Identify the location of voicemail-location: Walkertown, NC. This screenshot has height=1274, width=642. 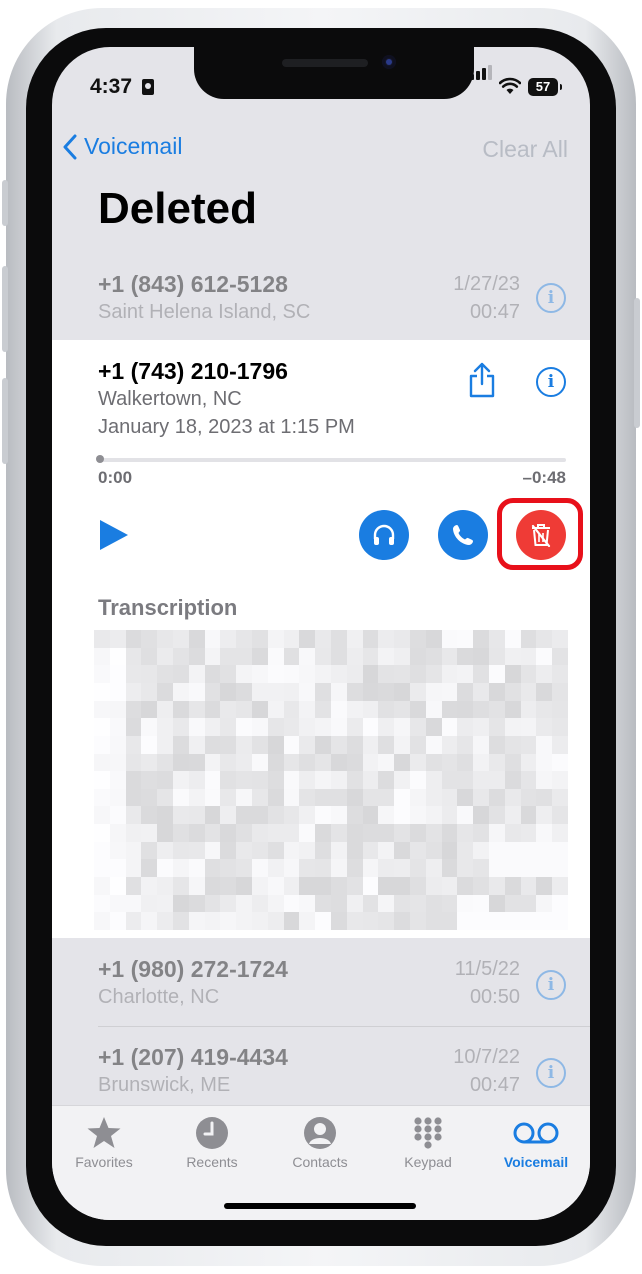
(170, 399).